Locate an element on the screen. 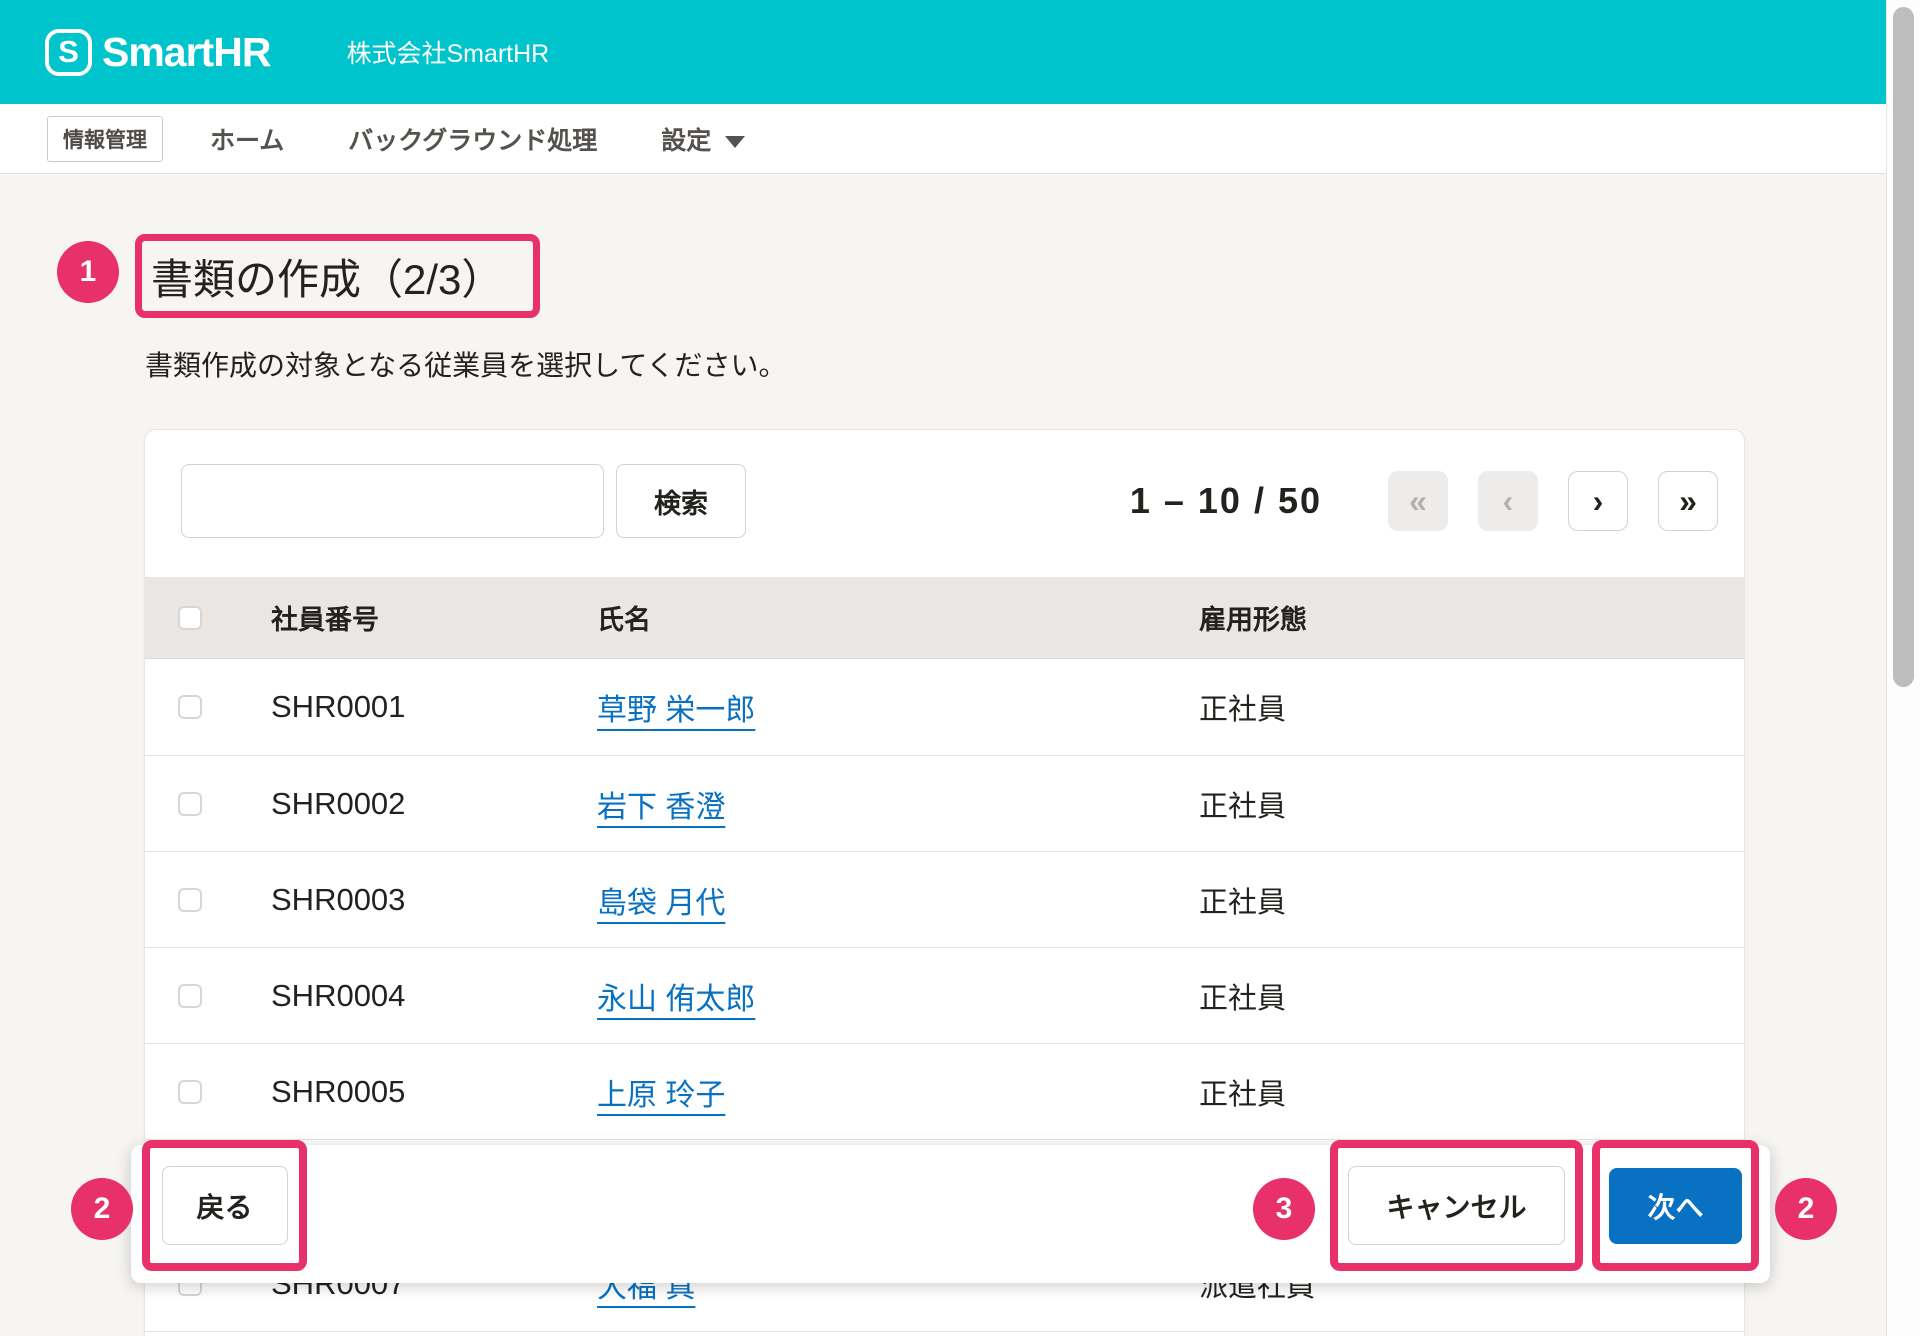 This screenshot has height=1336, width=1920. cancel-annotation-box: キャンセル is located at coordinates (1456, 1205).